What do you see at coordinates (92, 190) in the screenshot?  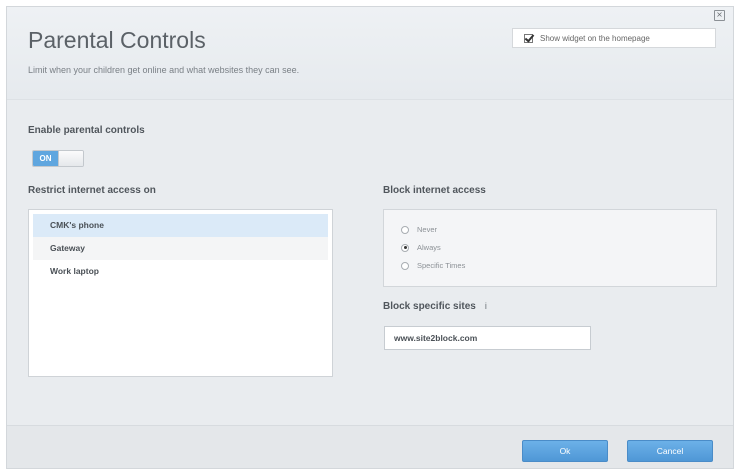 I see `restrict-access-label: Restrict internet access on` at bounding box center [92, 190].